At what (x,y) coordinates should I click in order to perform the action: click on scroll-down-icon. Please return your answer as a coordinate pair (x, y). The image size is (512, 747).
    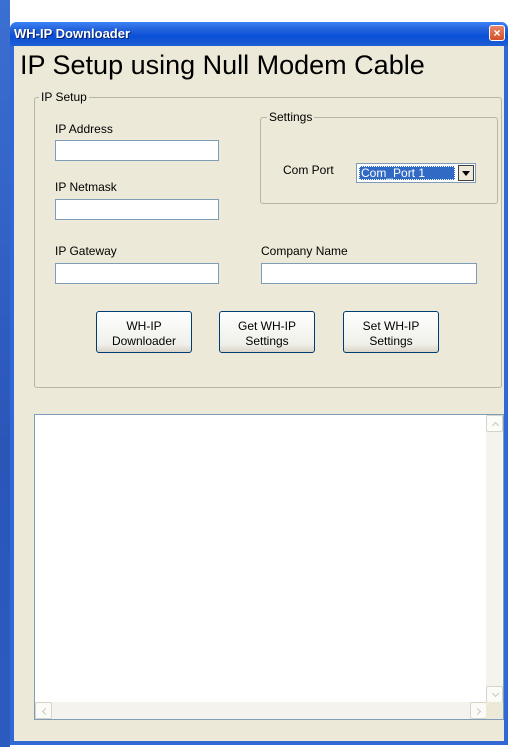
    Looking at the image, I should click on (494, 694).